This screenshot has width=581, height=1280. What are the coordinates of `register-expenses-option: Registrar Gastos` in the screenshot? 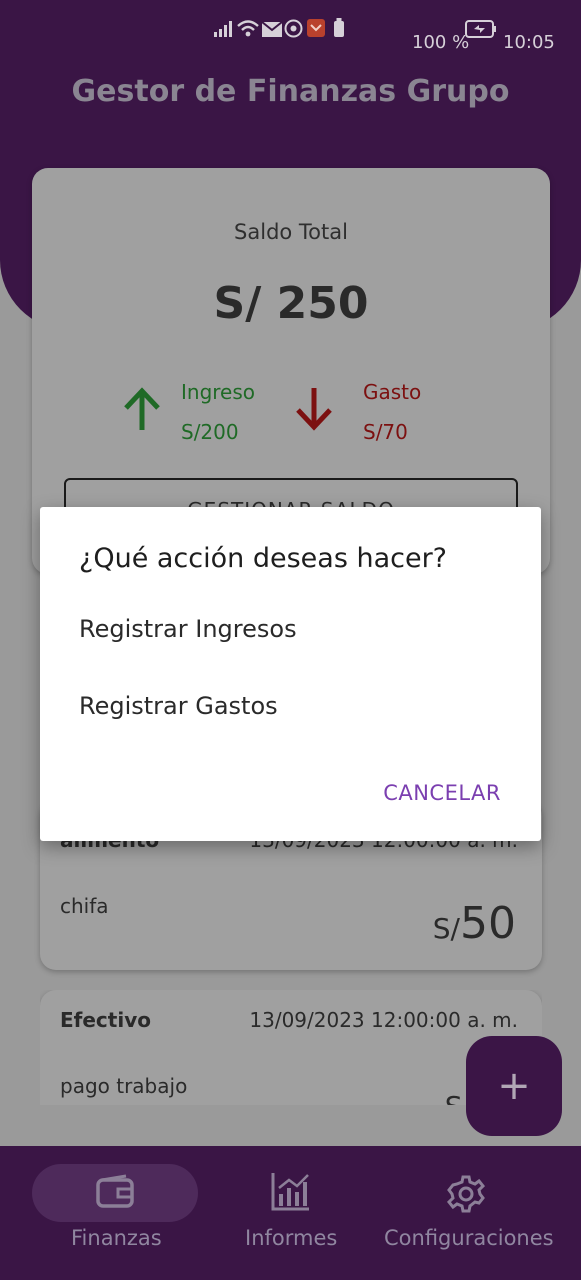 It's located at (178, 706).